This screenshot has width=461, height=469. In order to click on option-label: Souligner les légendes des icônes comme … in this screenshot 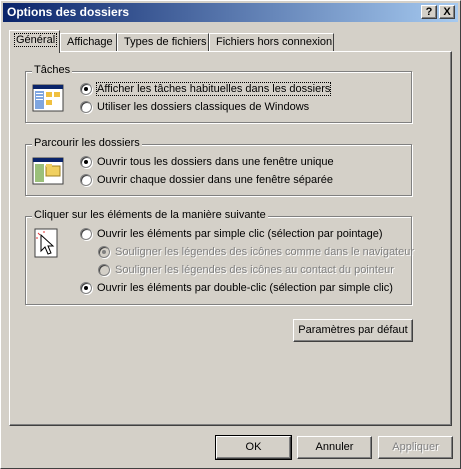, I will do `click(265, 252)`.